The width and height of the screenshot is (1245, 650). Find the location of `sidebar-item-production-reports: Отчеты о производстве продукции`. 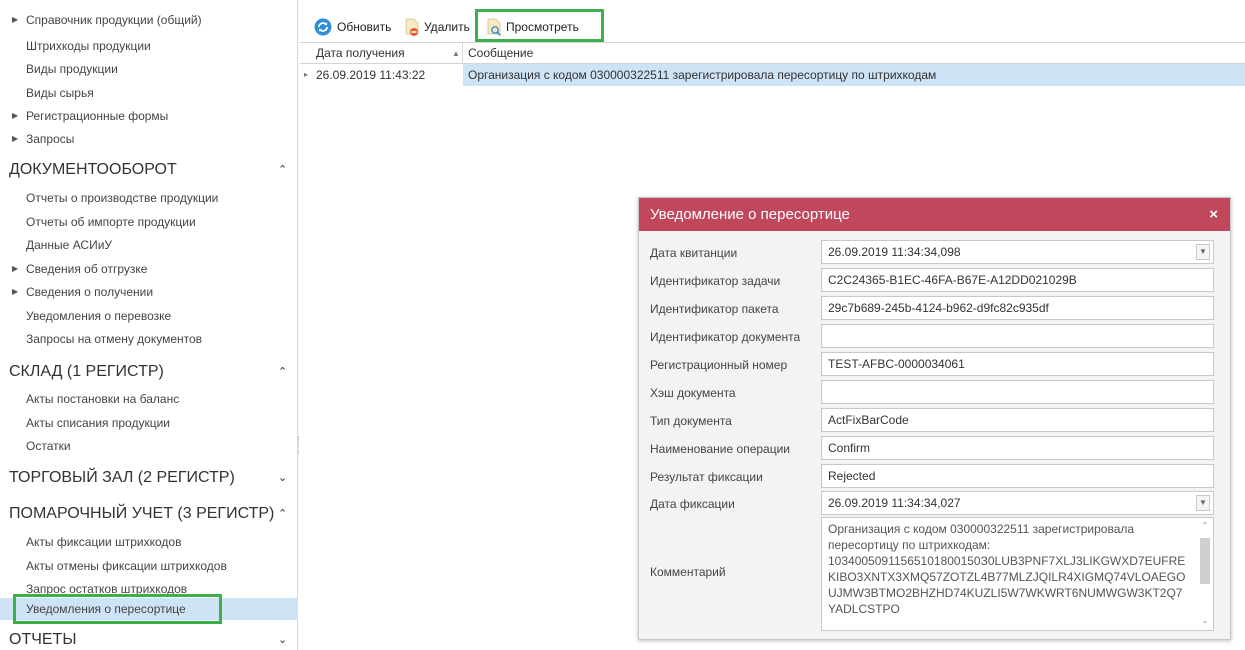

sidebar-item-production-reports: Отчеты о производстве продукции is located at coordinates (149, 198).